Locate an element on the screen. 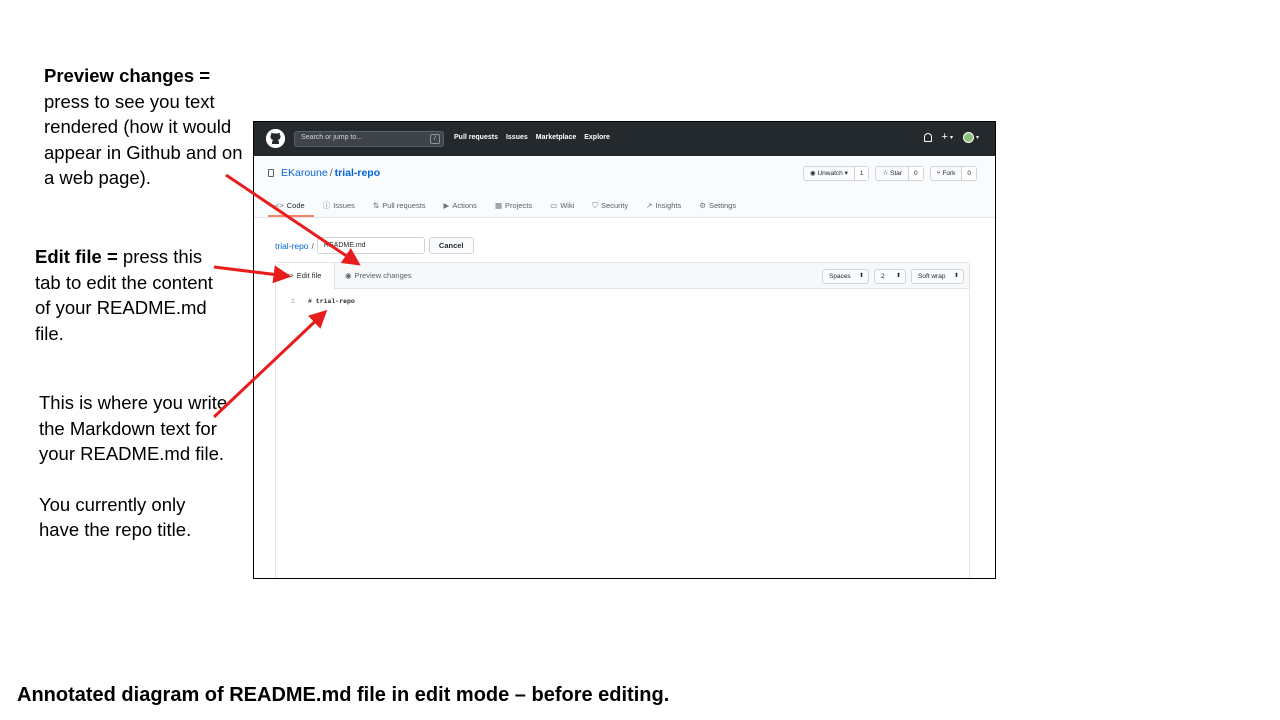 Image resolution: width=1280 pixels, height=720 pixels. tab-label: Security is located at coordinates (615, 205).